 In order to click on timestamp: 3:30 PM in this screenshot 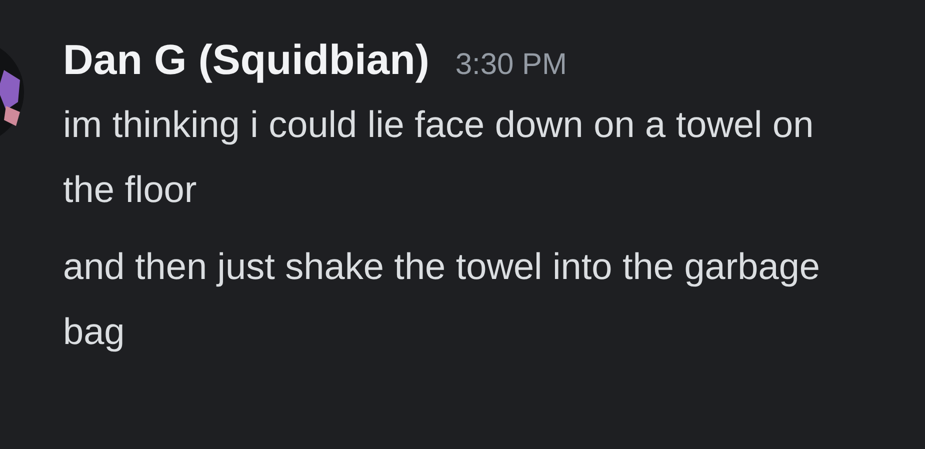, I will do `click(511, 65)`.